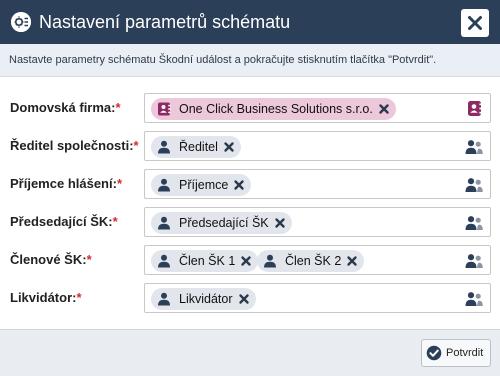  I want to click on field-row-committee-chair: Předsedající ŠK:* Předsedající ŠK, so click(250, 222).